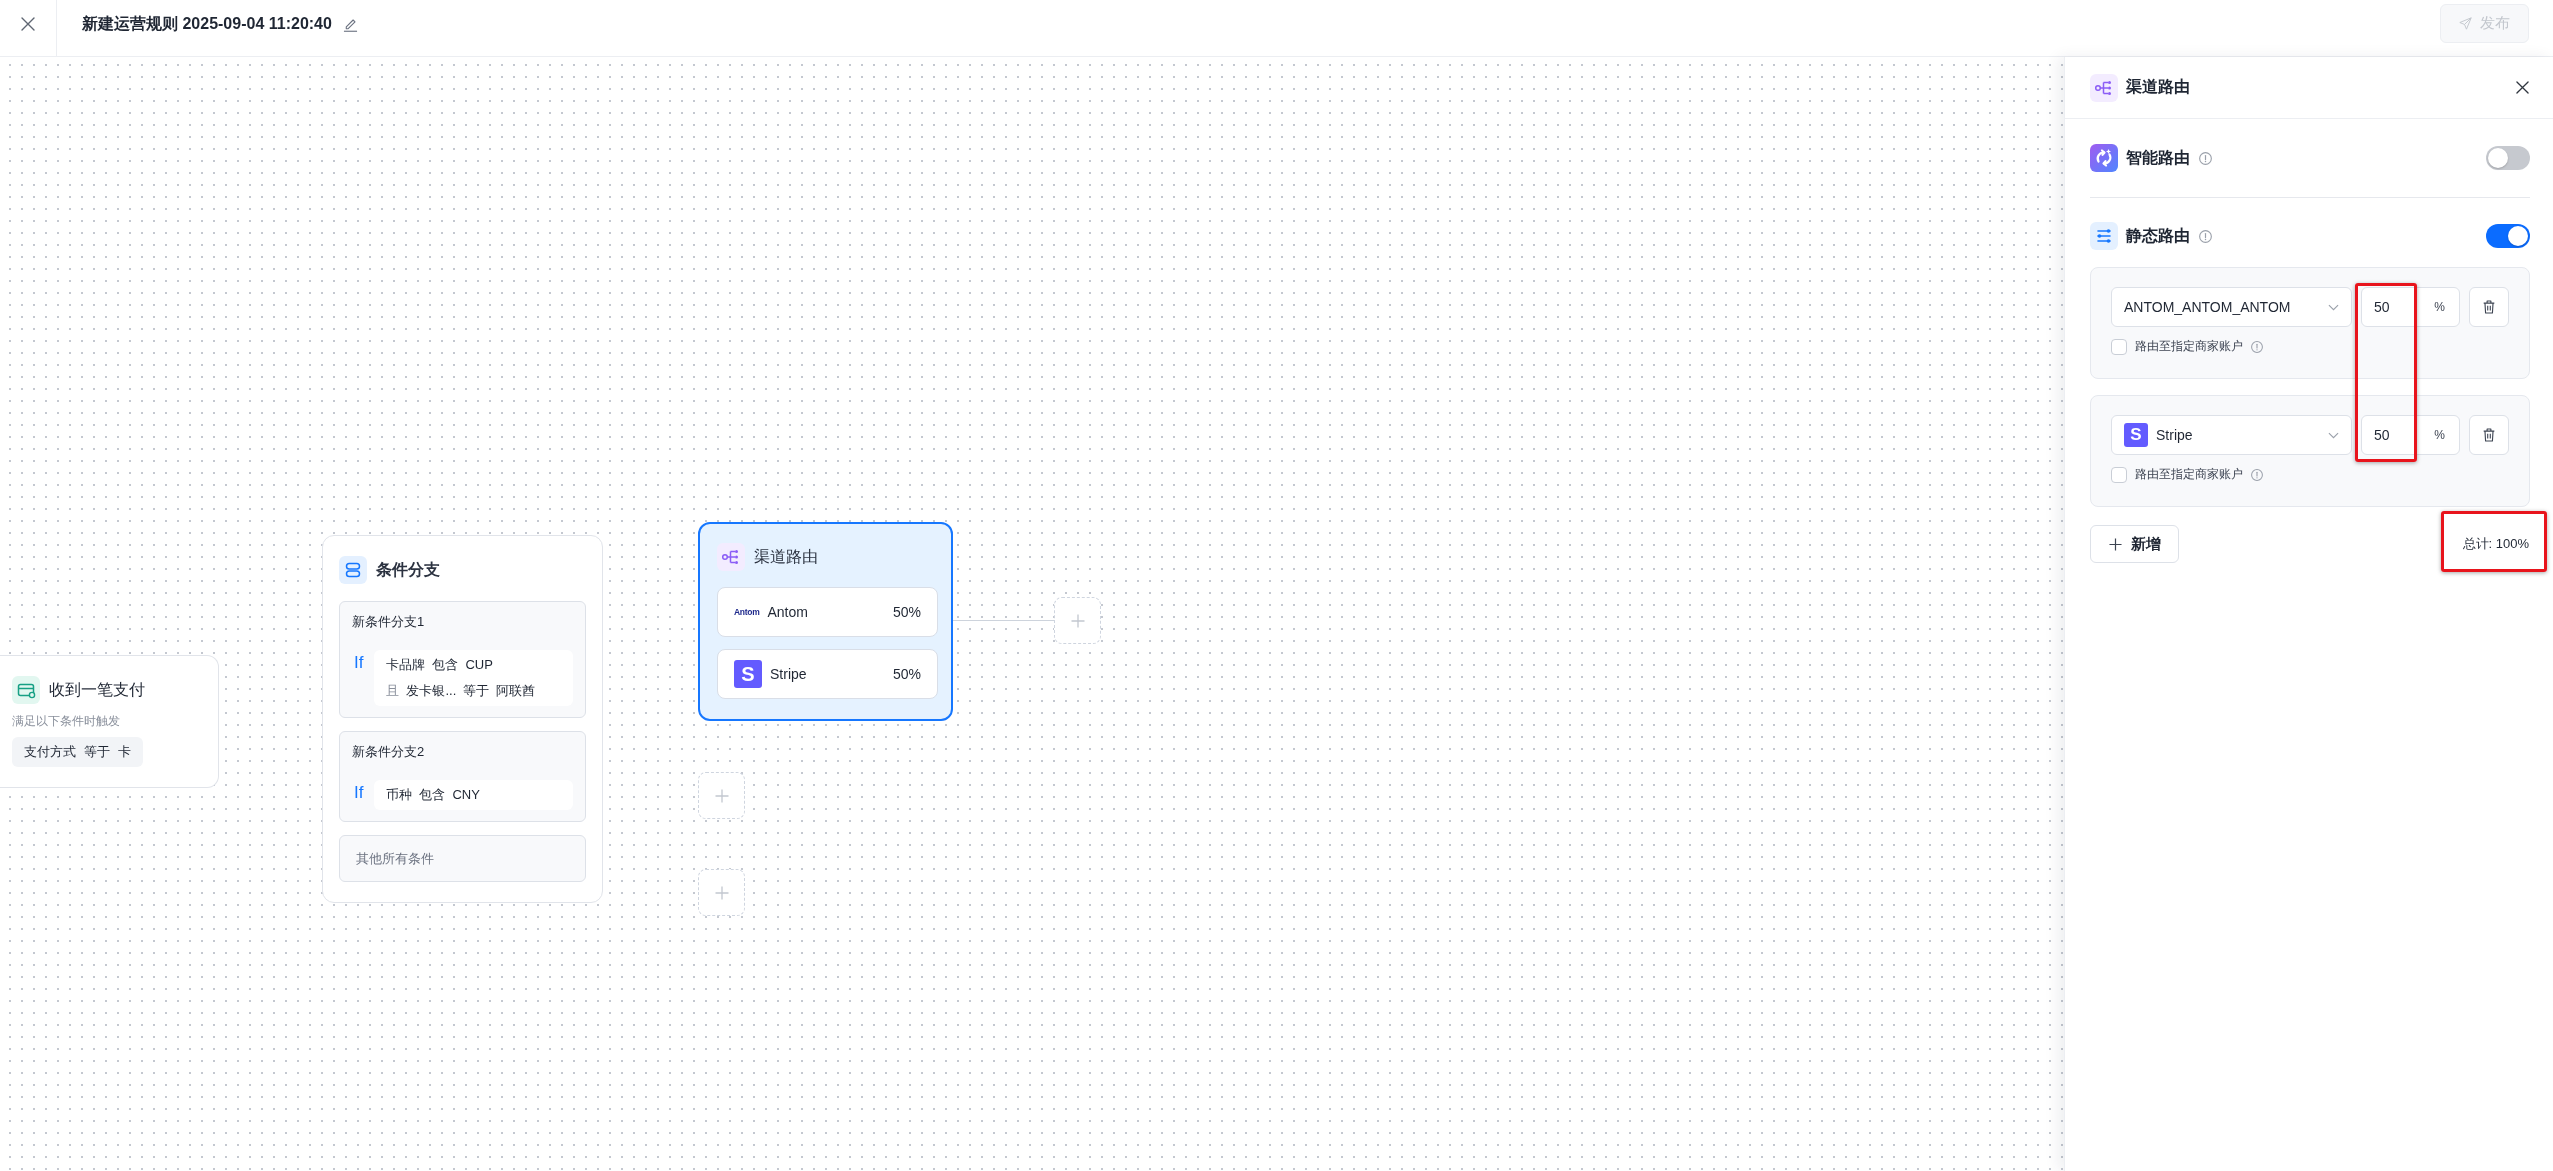 This screenshot has height=1171, width=2553. I want to click on condition-value: 卡, so click(124, 752).